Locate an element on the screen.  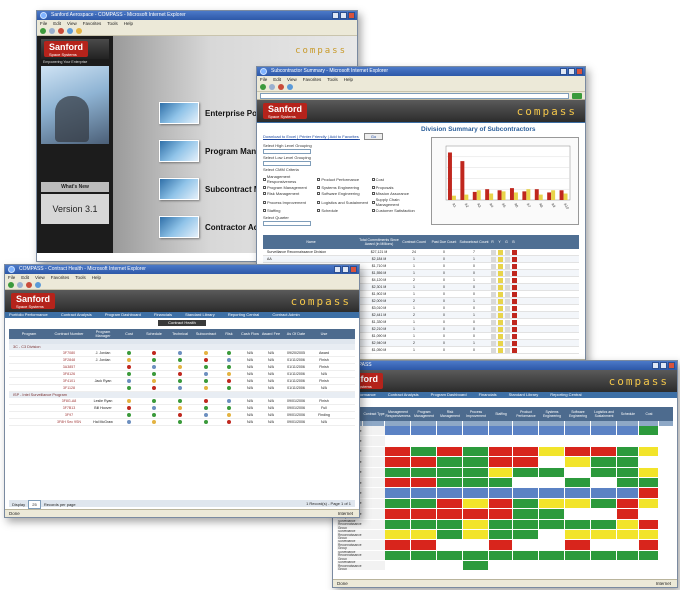
show-key-link: Show Key is located at coordinates (505, 403).